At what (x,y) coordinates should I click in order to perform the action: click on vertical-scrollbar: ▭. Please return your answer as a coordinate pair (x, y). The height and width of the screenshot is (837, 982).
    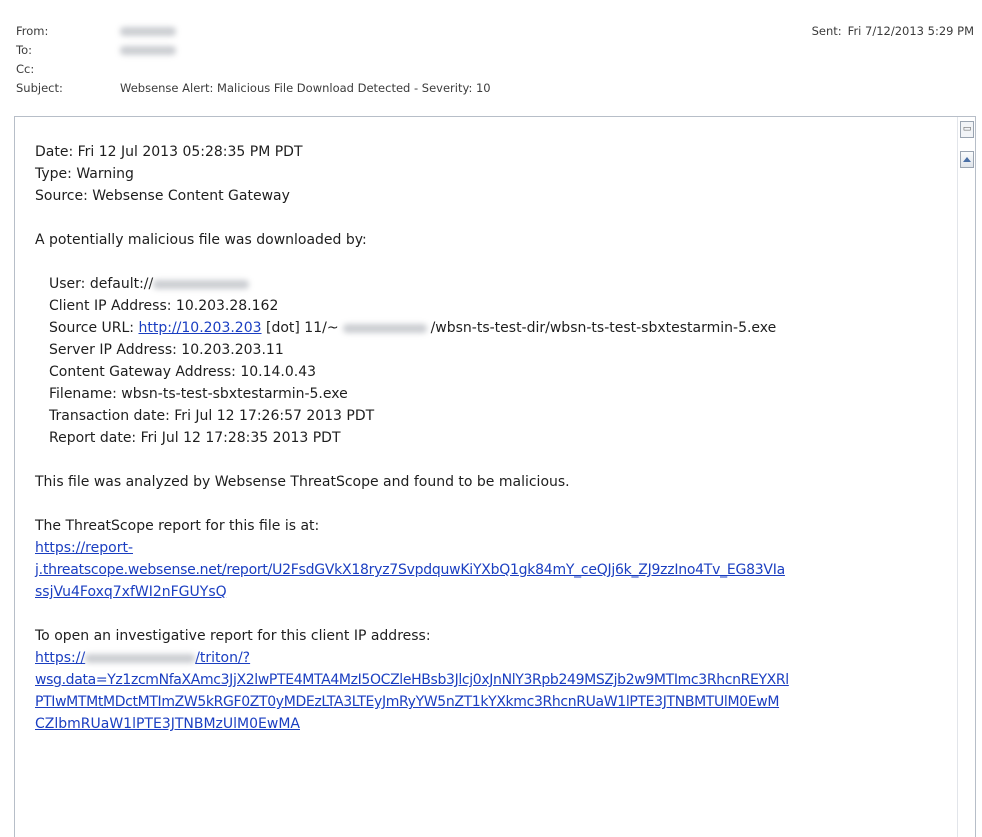
    Looking at the image, I should click on (966, 477).